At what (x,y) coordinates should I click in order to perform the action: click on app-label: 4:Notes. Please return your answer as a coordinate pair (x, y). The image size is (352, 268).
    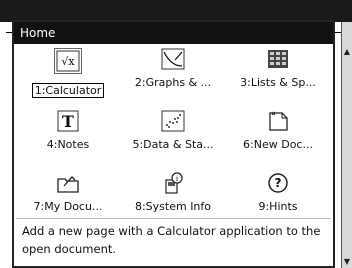
    Looking at the image, I should click on (68, 144).